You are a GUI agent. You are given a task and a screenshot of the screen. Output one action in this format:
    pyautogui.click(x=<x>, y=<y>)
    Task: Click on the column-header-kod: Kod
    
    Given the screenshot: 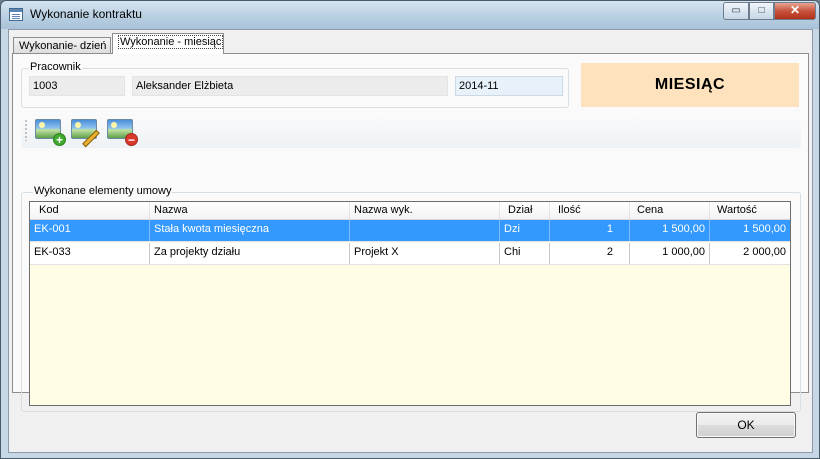 What is the action you would take?
    pyautogui.click(x=90, y=210)
    